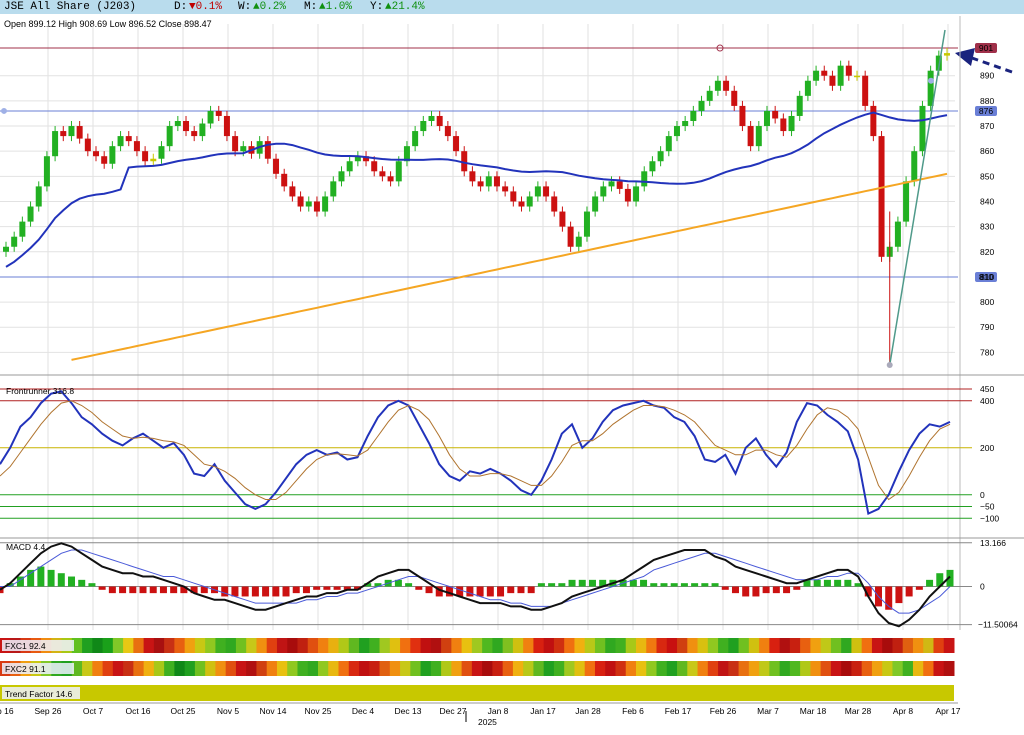 This screenshot has height=735, width=1024. Describe the element at coordinates (477, 669) in the screenshot. I see `fxc-panels: FXC1 92.4 FXC2 91.1 Trend Factor 14.6` at that location.